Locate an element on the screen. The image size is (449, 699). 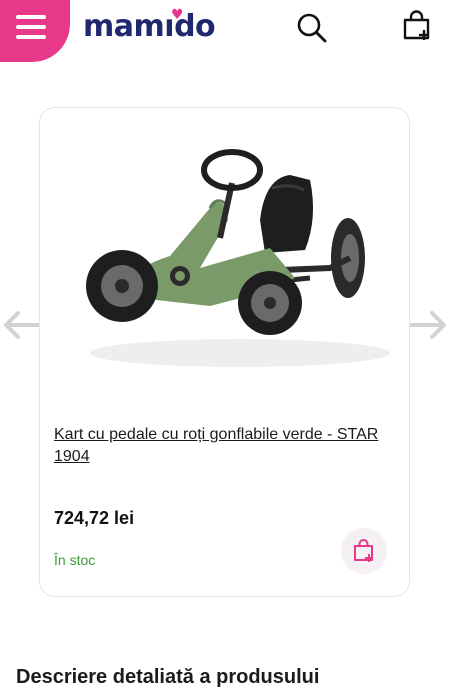
product-price: 724,72 lei is located at coordinates (94, 518).